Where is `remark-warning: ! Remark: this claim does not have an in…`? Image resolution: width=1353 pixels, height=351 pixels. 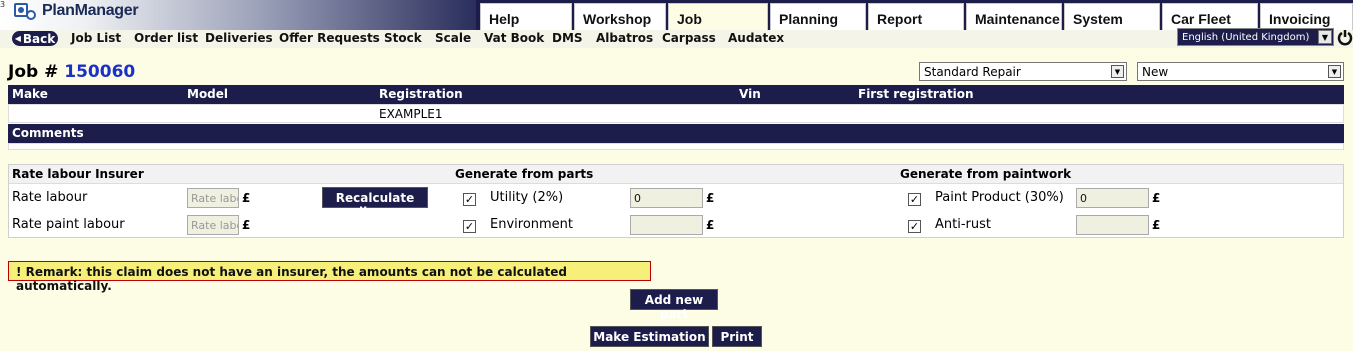
remark-warning: ! Remark: this claim does not have an in… is located at coordinates (329, 277).